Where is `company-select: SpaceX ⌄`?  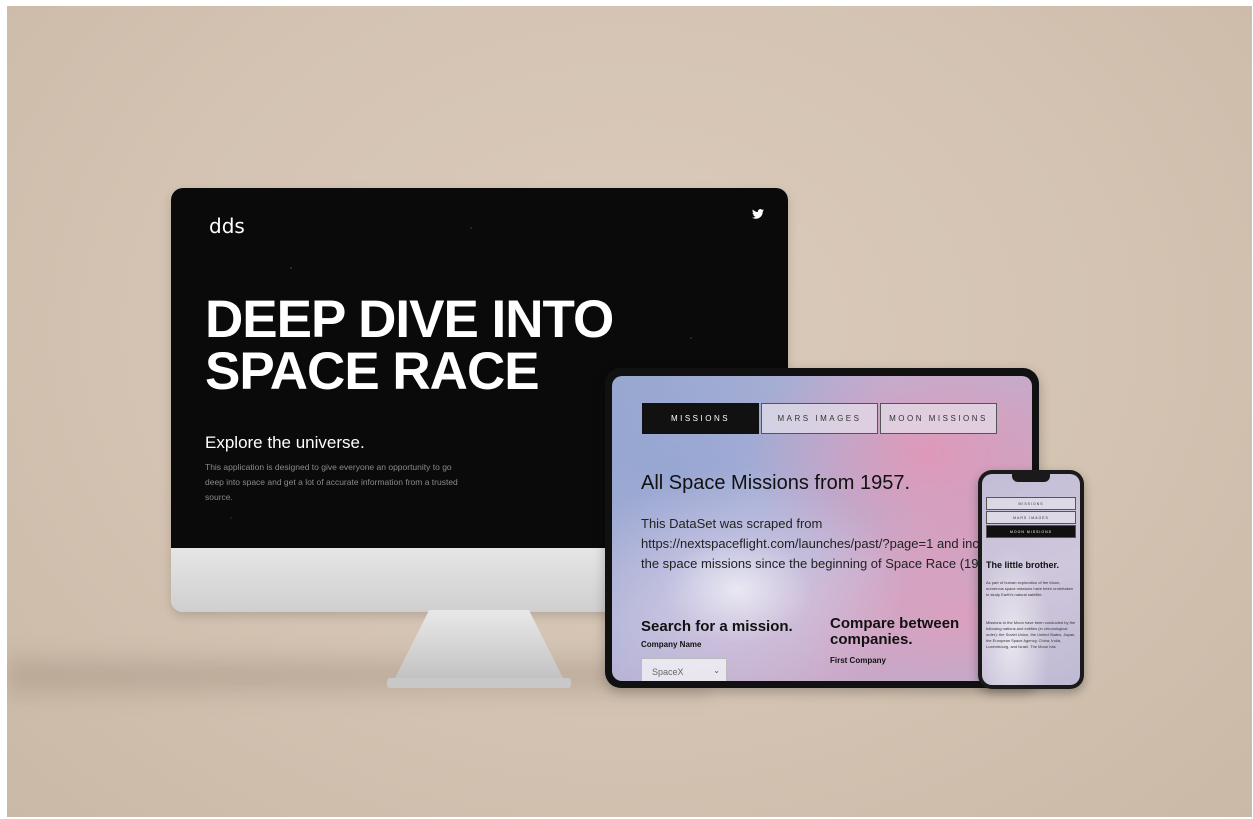 company-select: SpaceX ⌄ is located at coordinates (684, 669).